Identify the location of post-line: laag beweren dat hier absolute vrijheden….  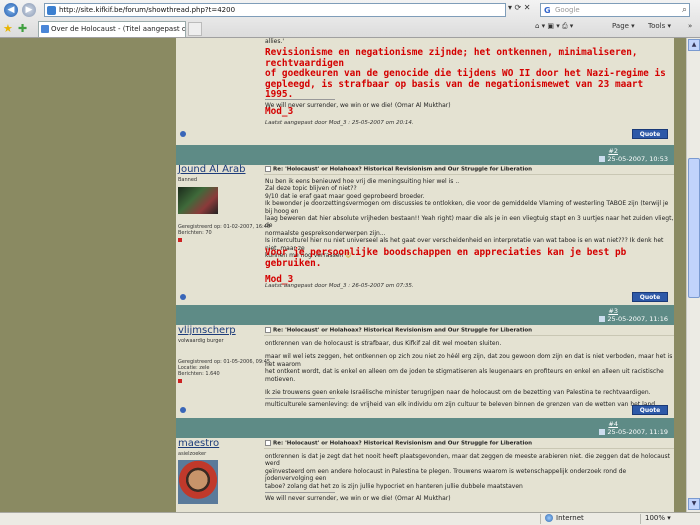
(469, 222).